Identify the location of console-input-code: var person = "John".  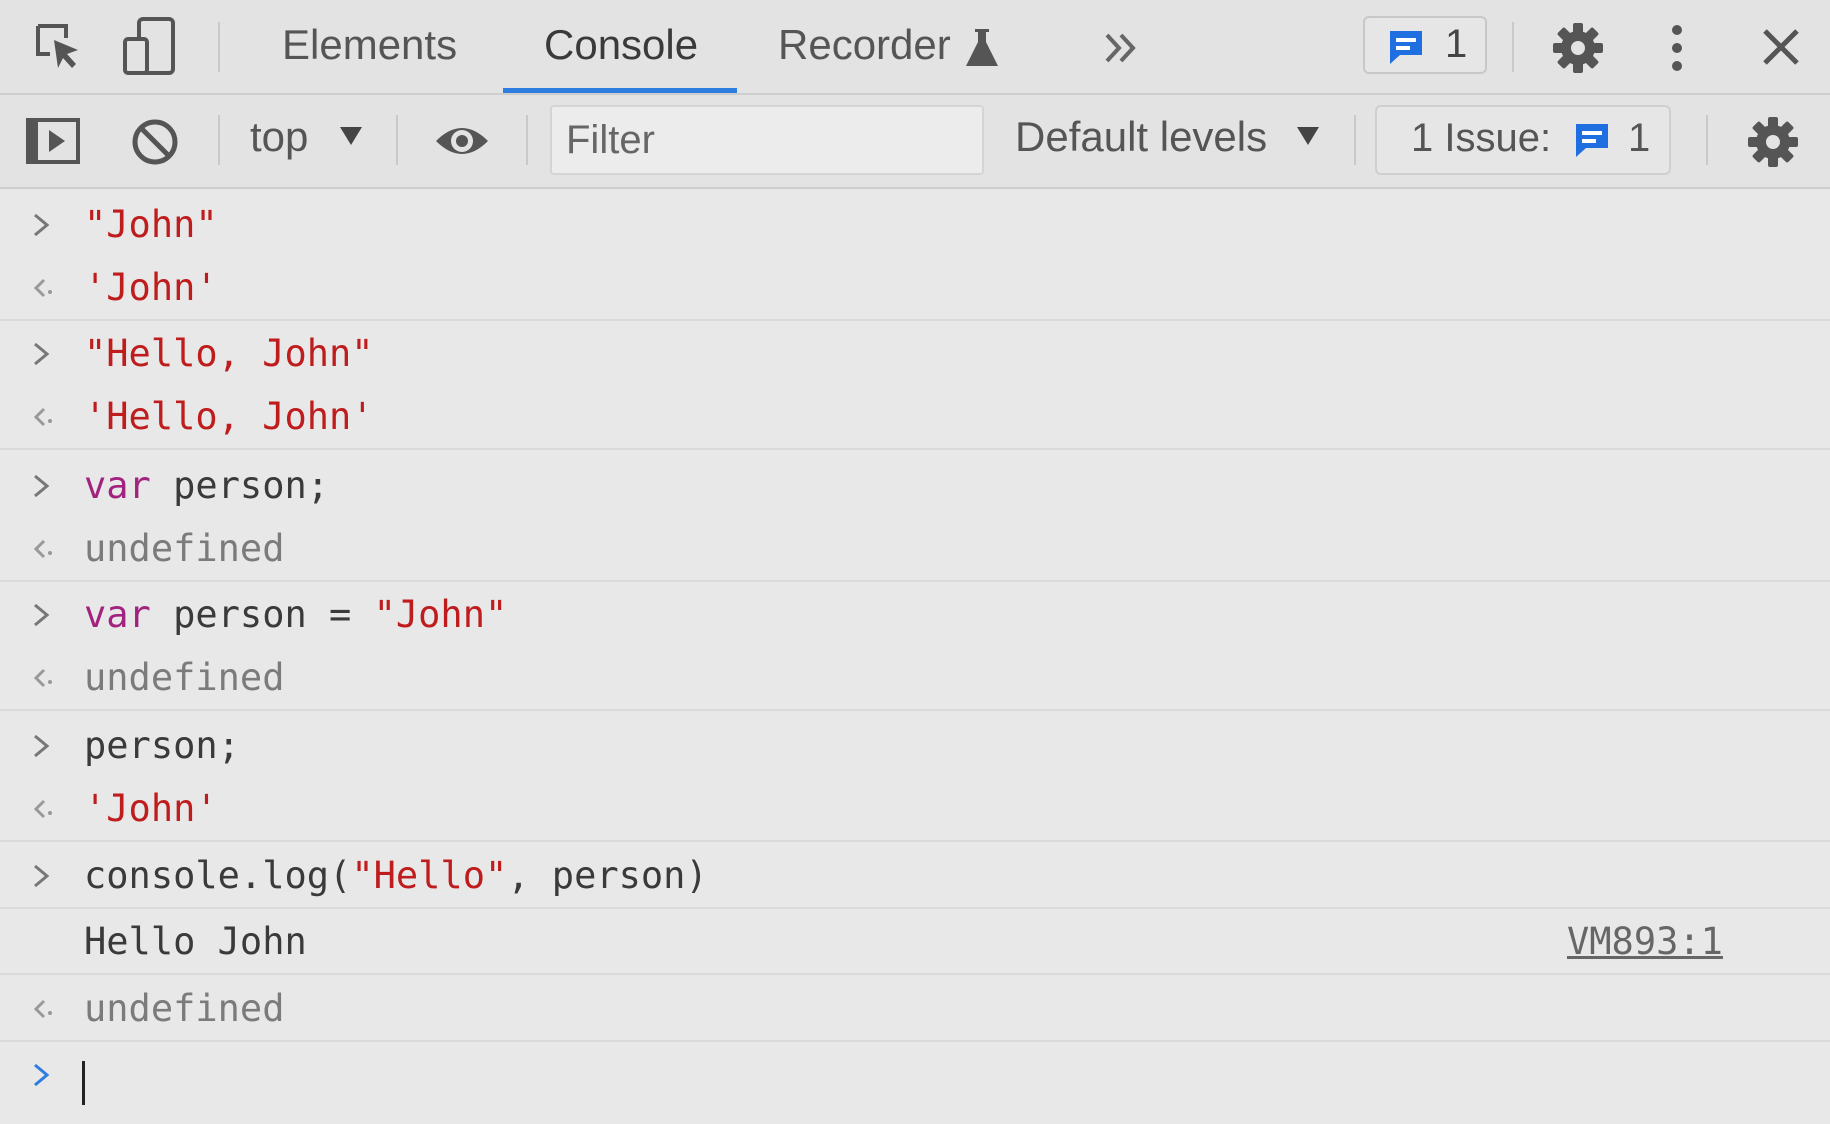
(295, 614).